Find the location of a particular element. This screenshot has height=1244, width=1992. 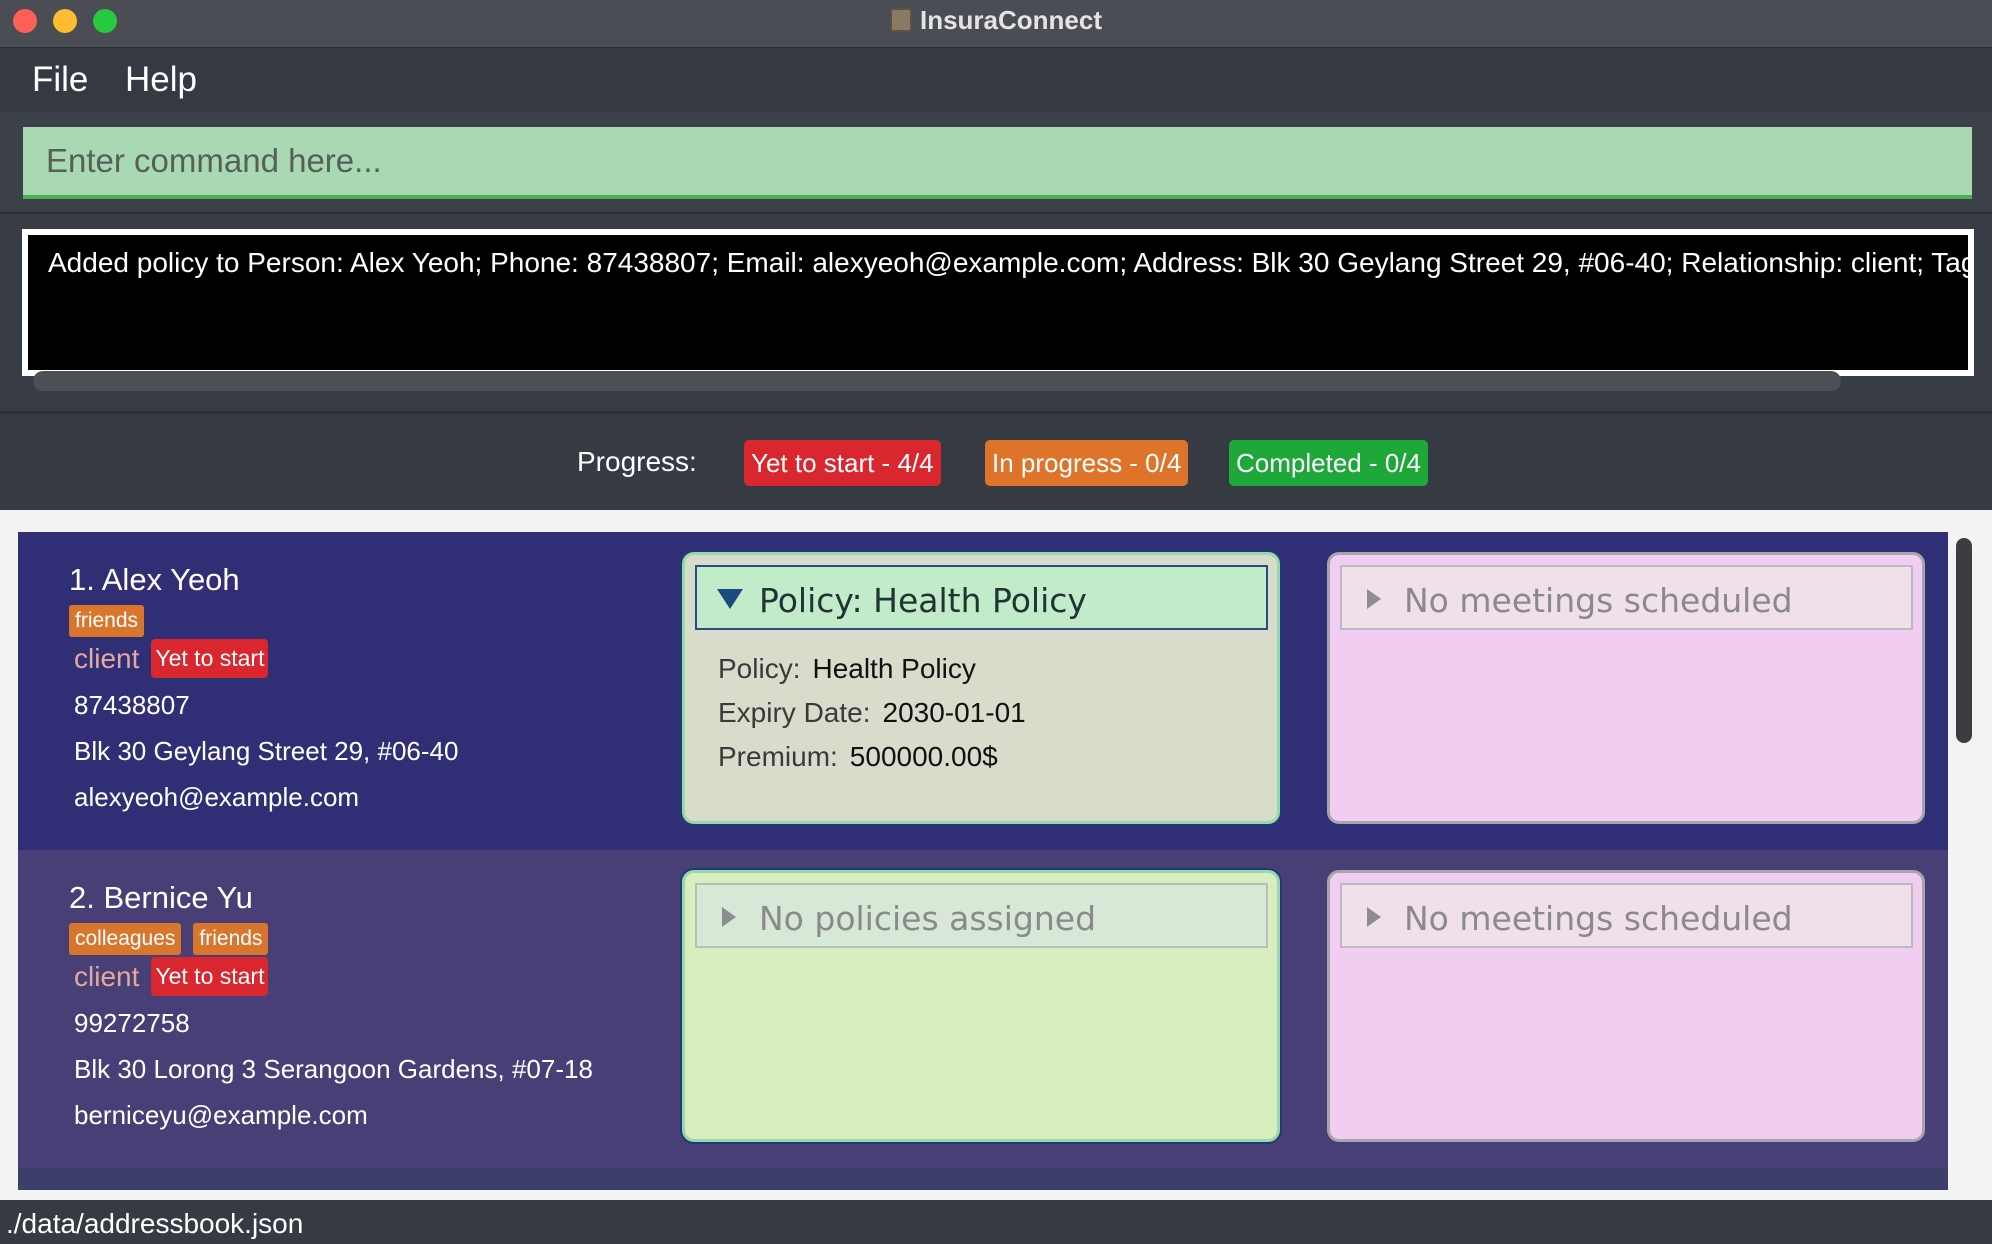

progress-completed-badge: Completed - 0/4 is located at coordinates (1328, 463).